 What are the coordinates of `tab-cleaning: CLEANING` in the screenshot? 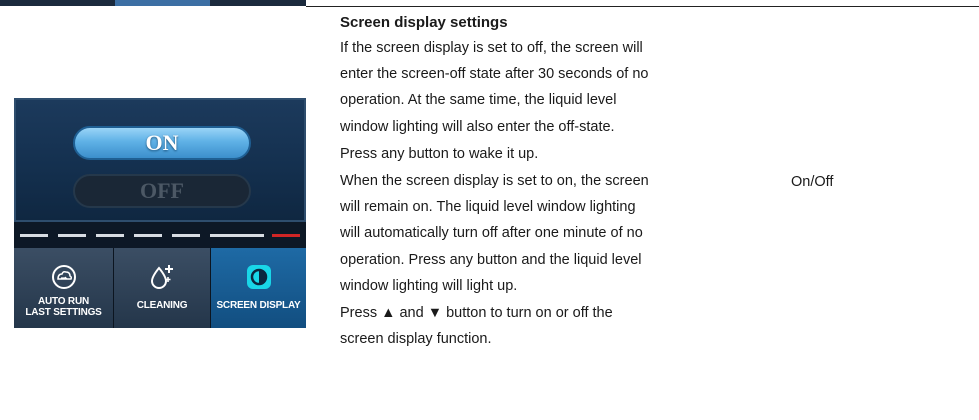 It's located at (162, 288).